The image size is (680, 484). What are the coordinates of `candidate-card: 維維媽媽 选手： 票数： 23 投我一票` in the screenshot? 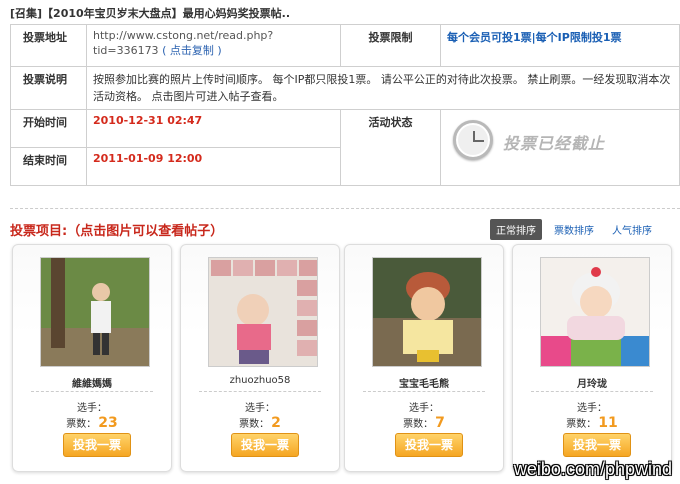 It's located at (92, 358).